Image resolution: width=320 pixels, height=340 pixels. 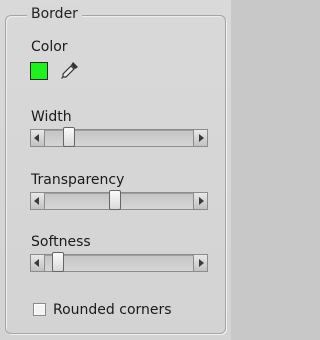 What do you see at coordinates (57, 262) in the screenshot?
I see `softness-slider-thumb` at bounding box center [57, 262].